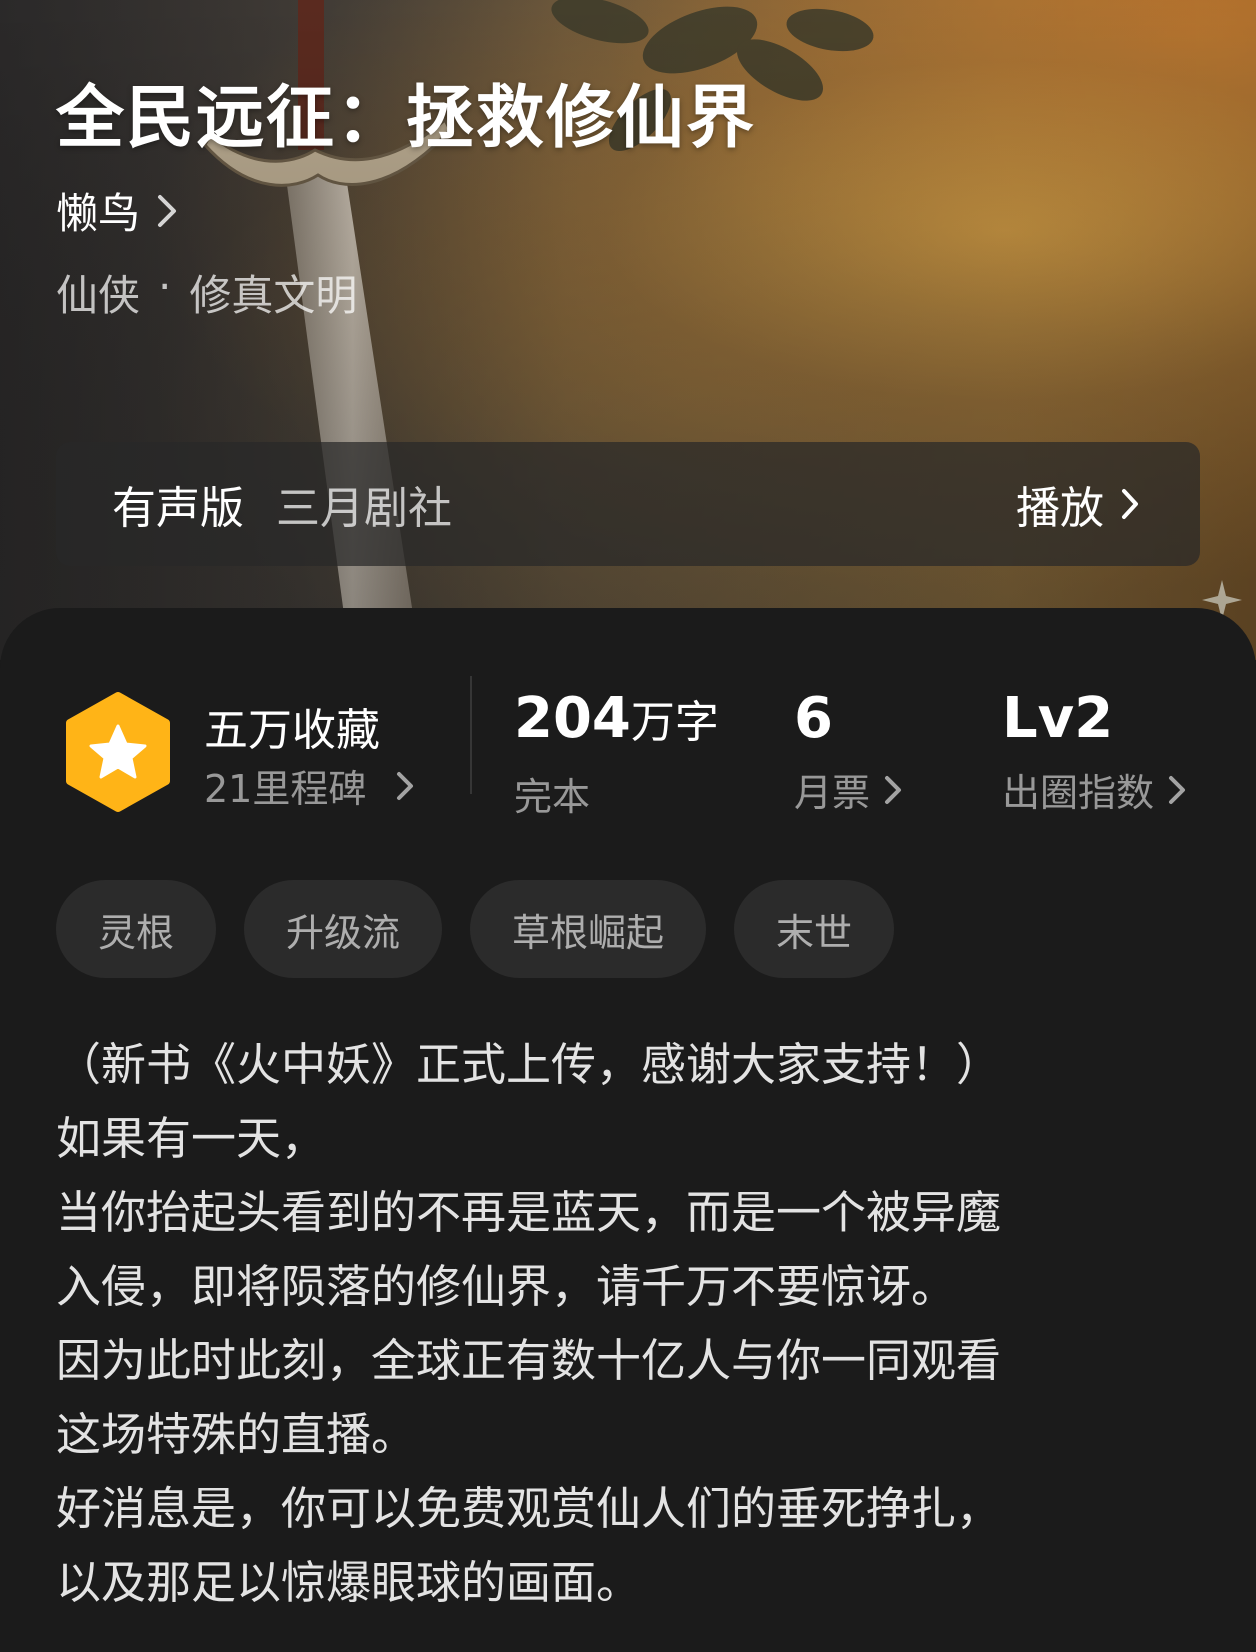  I want to click on genre-label: 仙侠, so click(98, 292).